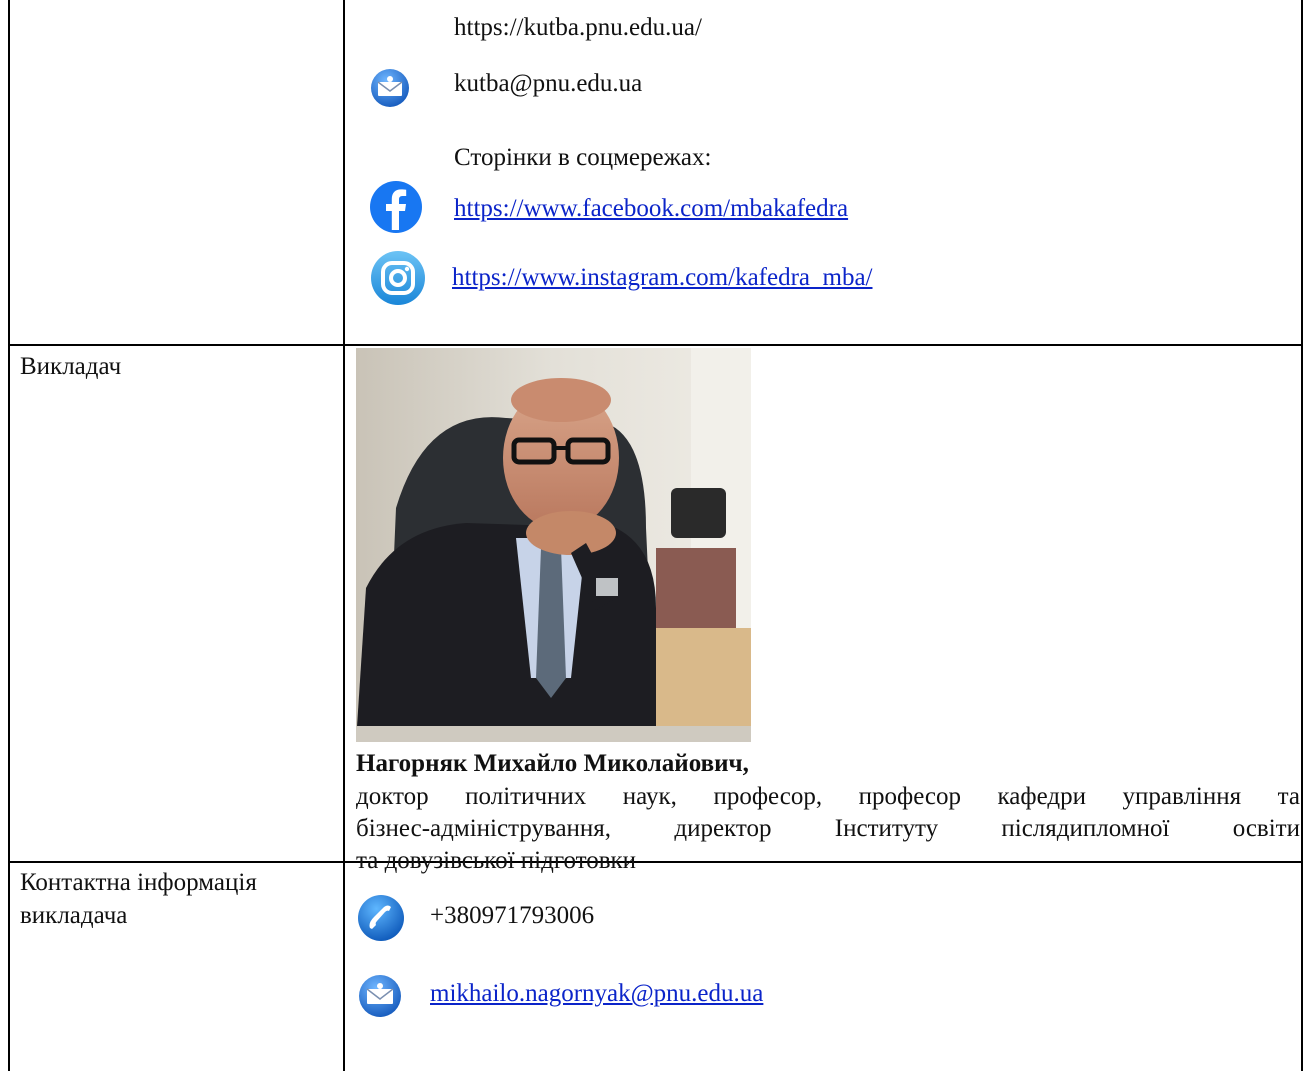  I want to click on table-column-divider, so click(344, 535).